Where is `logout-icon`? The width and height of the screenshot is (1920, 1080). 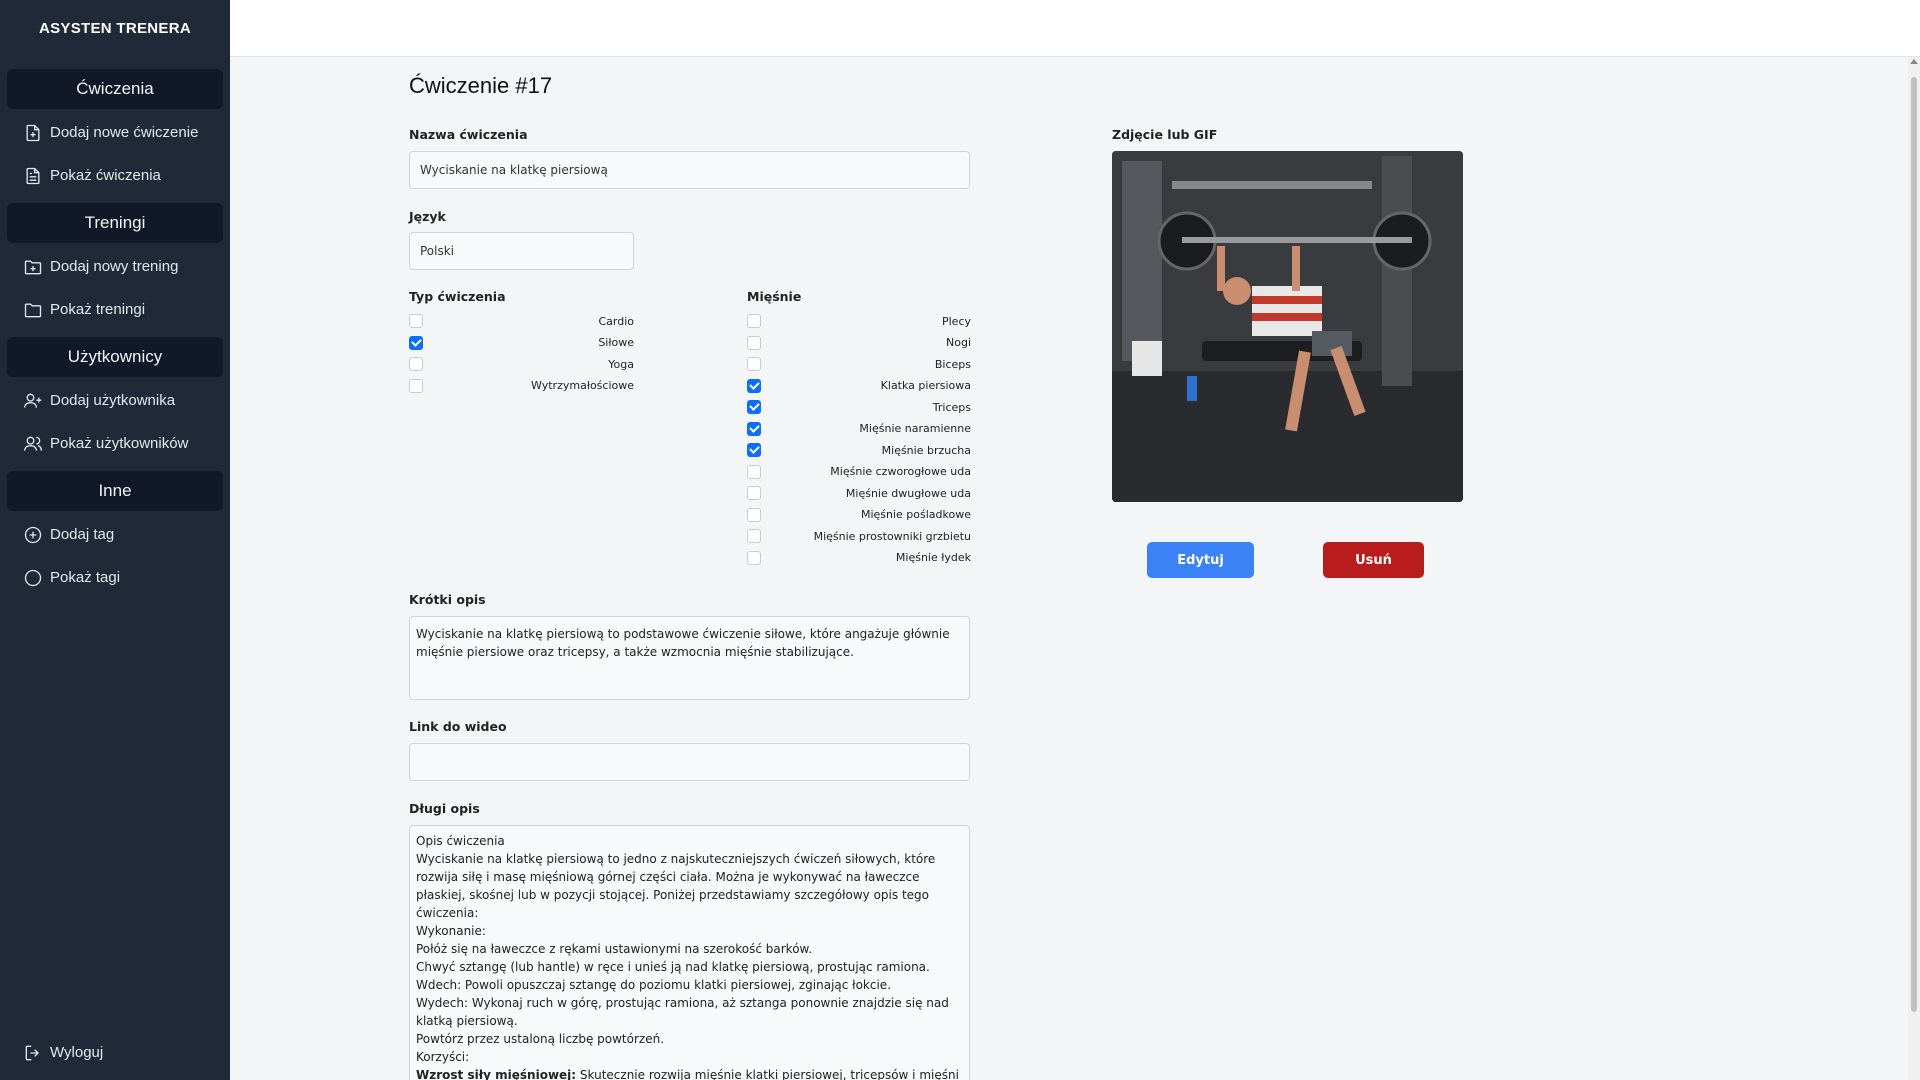
logout-icon is located at coordinates (33, 1053).